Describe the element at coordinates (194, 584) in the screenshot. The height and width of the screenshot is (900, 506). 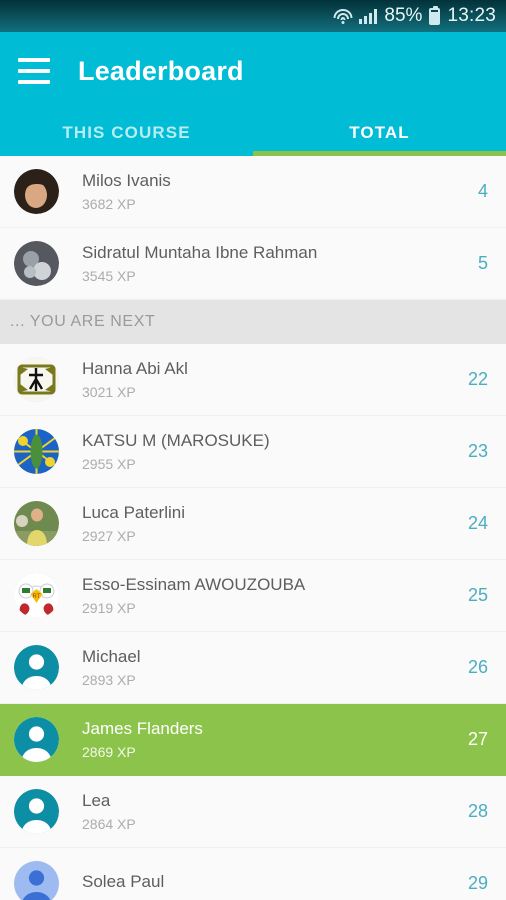
I see `player-name: Esso-Essinam AWOUZOUBA` at that location.